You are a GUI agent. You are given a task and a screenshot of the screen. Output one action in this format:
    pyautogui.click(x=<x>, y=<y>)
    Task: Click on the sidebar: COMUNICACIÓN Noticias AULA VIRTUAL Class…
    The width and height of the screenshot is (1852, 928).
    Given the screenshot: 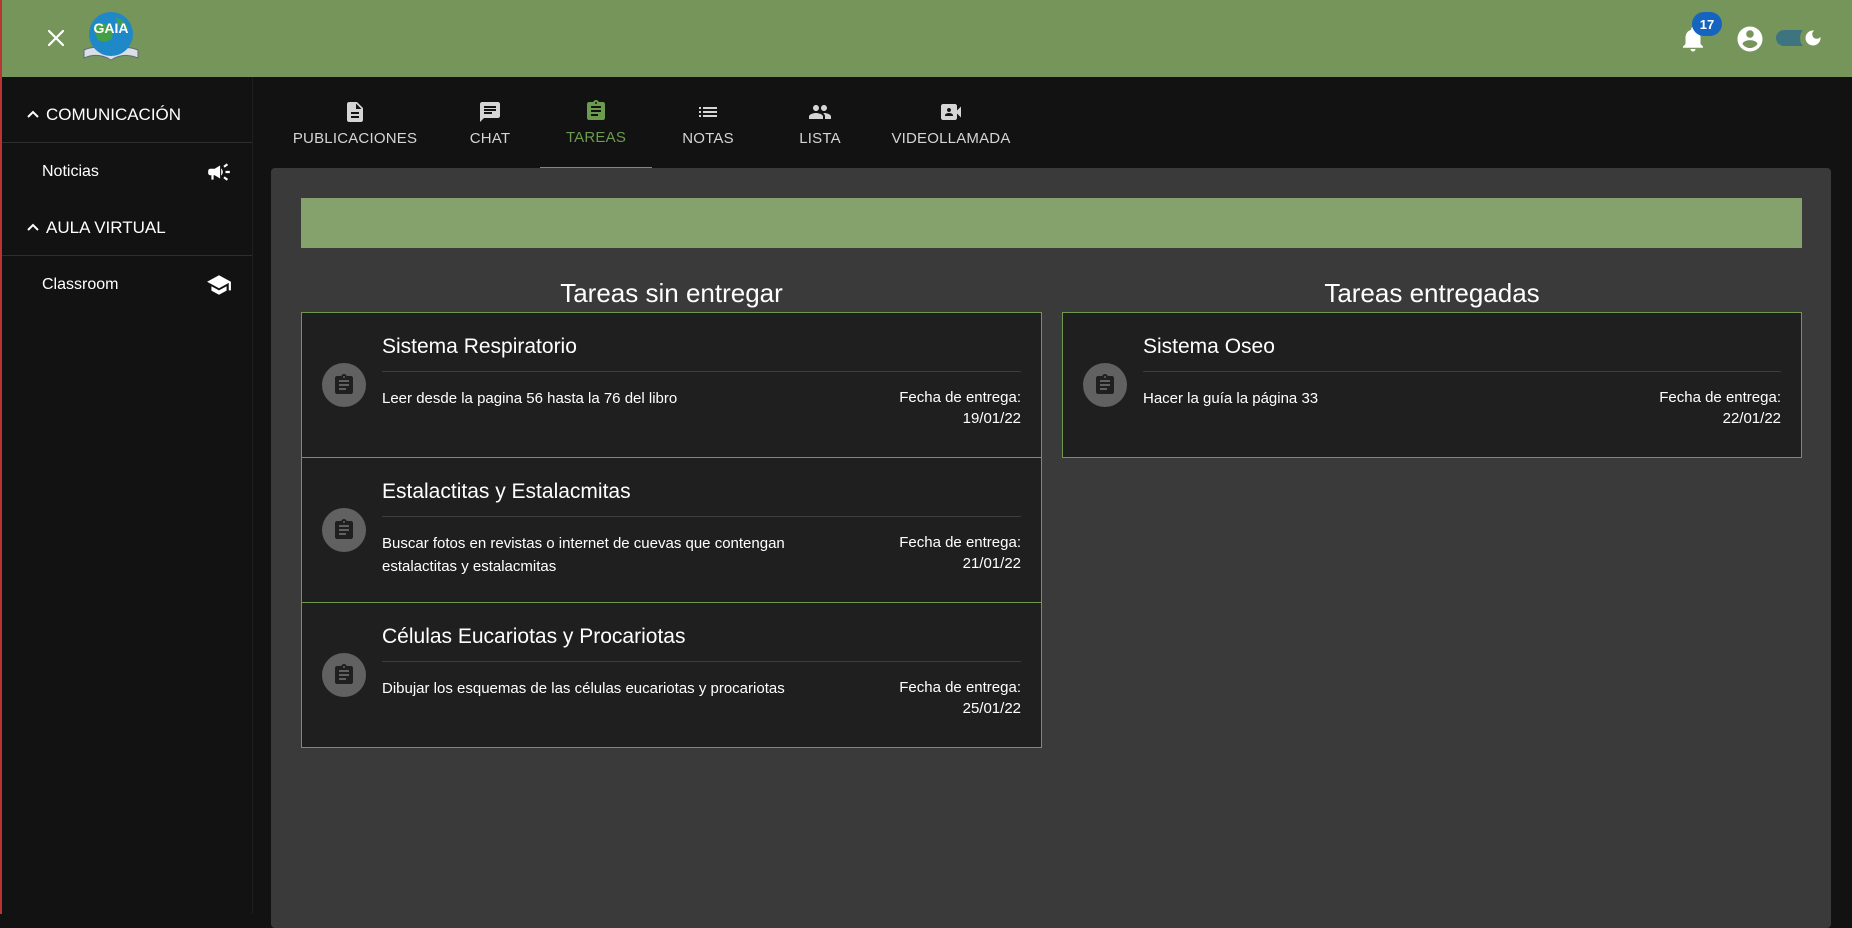 What is the action you would take?
    pyautogui.click(x=126, y=495)
    